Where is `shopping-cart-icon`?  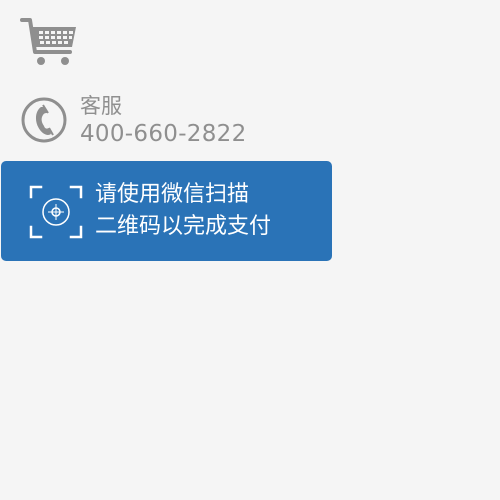 shopping-cart-icon is located at coordinates (50, 42).